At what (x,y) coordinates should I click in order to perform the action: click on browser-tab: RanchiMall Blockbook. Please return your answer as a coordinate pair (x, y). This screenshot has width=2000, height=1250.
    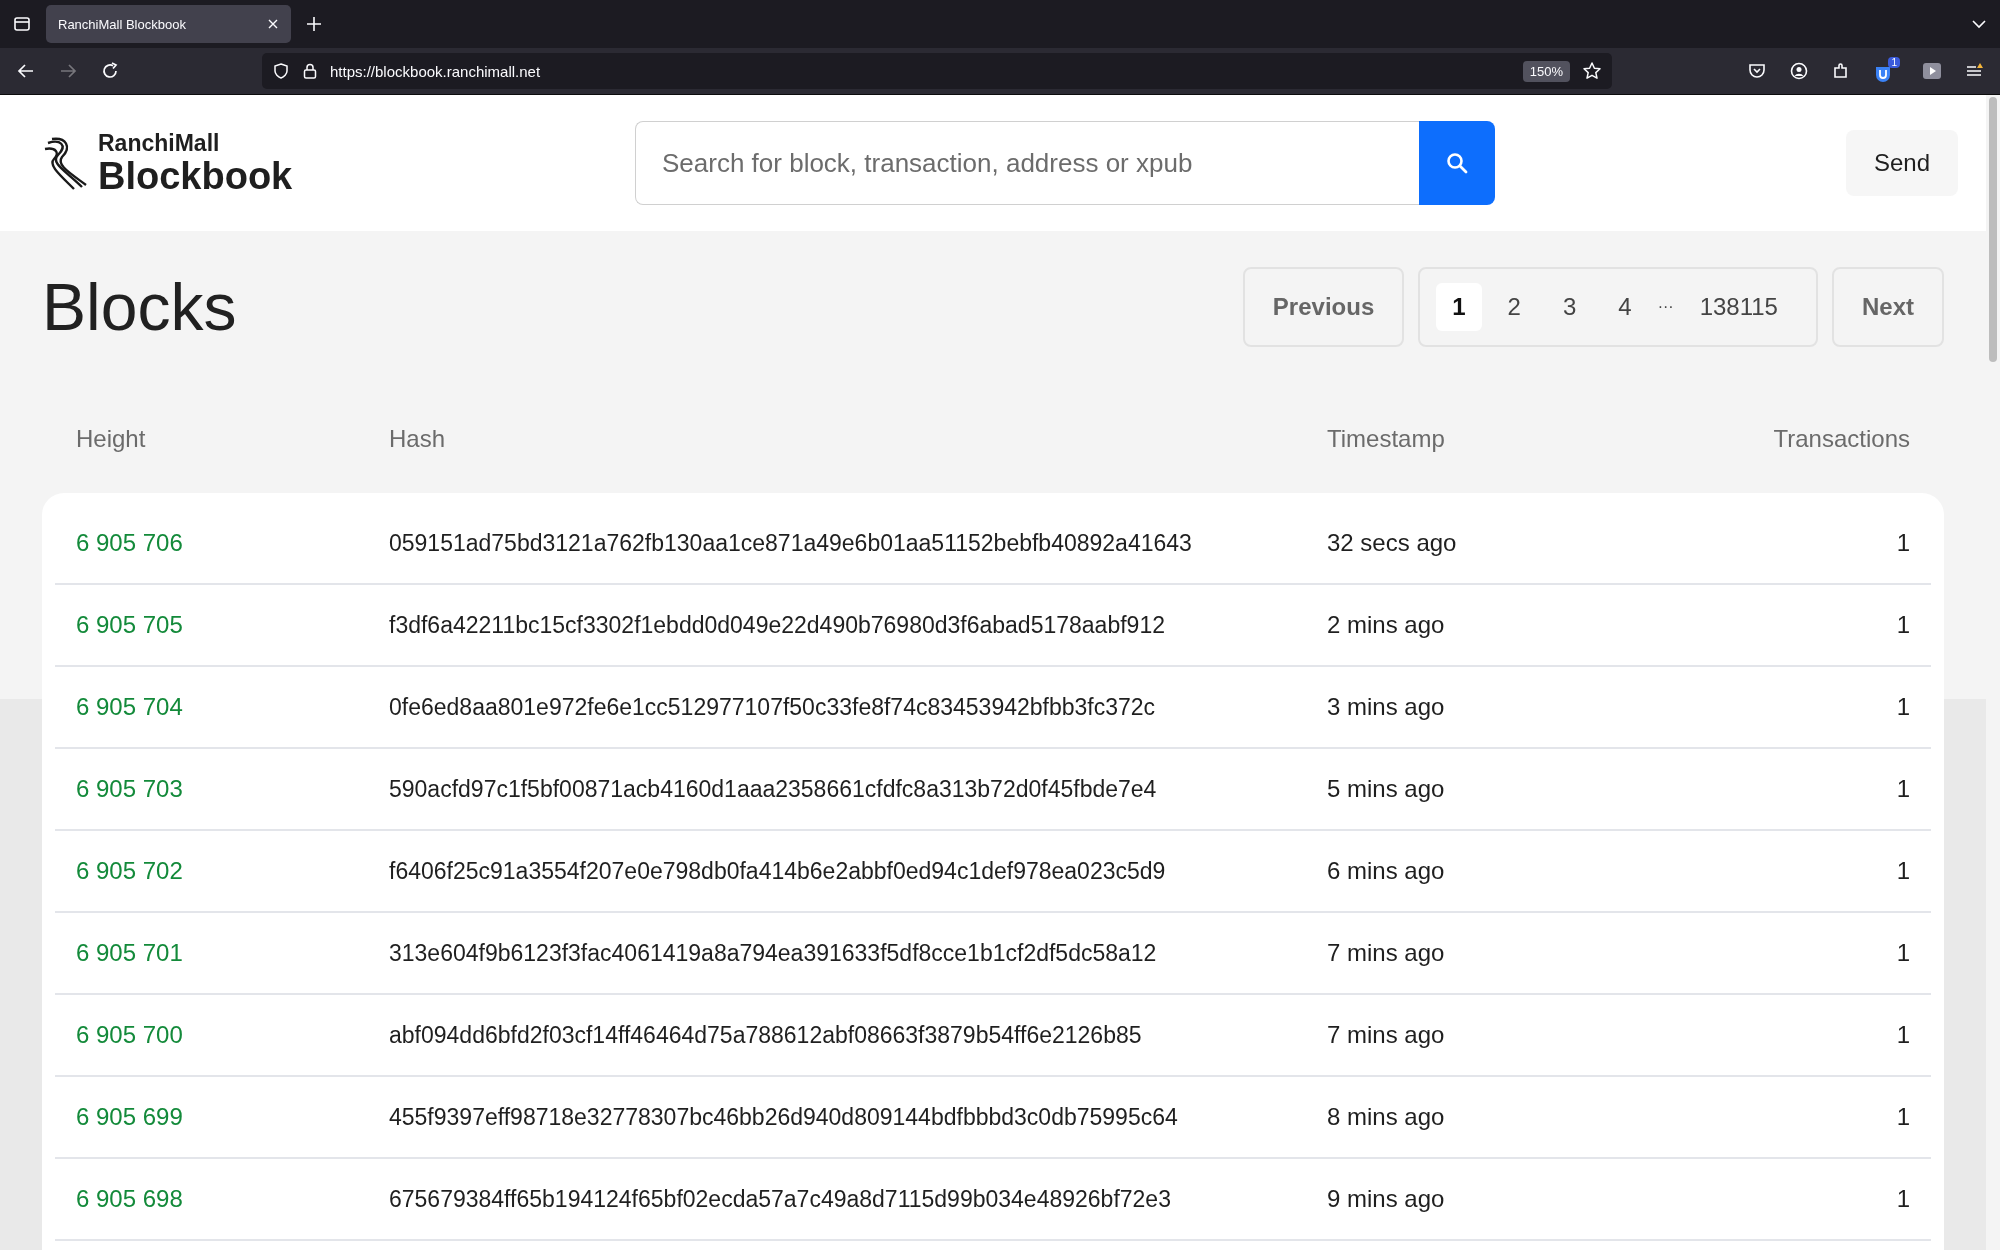
    Looking at the image, I should click on (168, 24).